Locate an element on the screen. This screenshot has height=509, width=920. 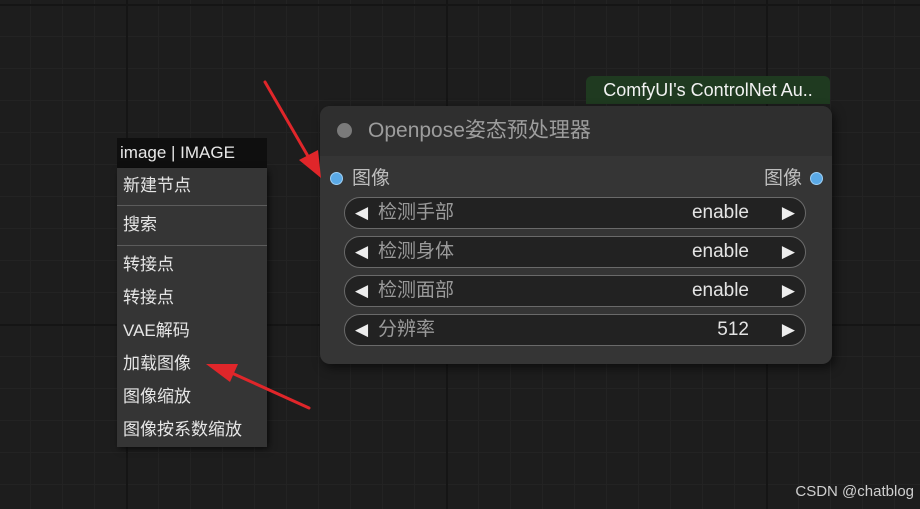
annotation-arrow-to-input is located at coordinates (292, 129).